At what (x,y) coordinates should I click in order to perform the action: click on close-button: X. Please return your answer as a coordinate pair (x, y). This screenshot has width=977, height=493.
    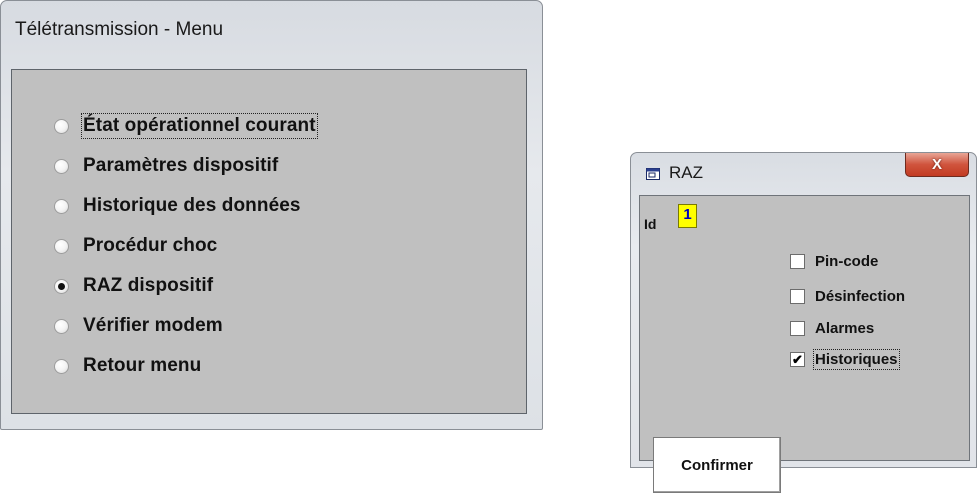
    Looking at the image, I should click on (937, 165).